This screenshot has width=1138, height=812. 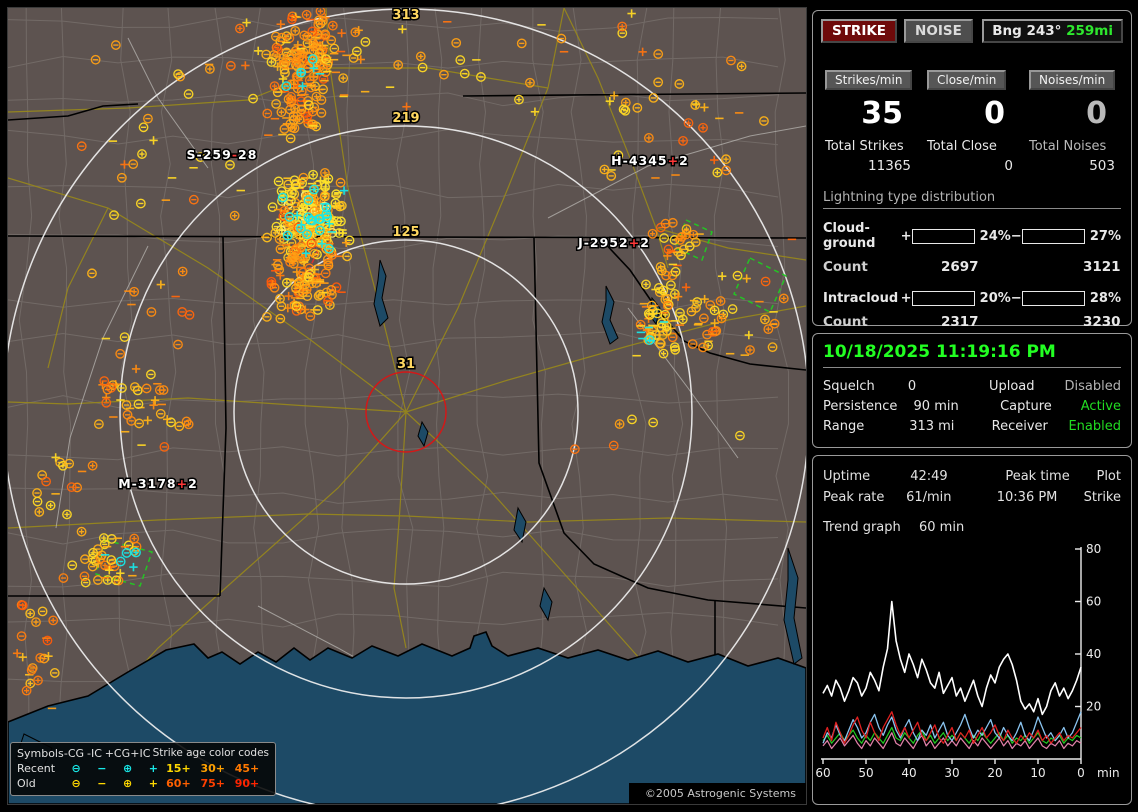 I want to click on bearing-readout: Bng 243° 259mi, so click(x=1052, y=31).